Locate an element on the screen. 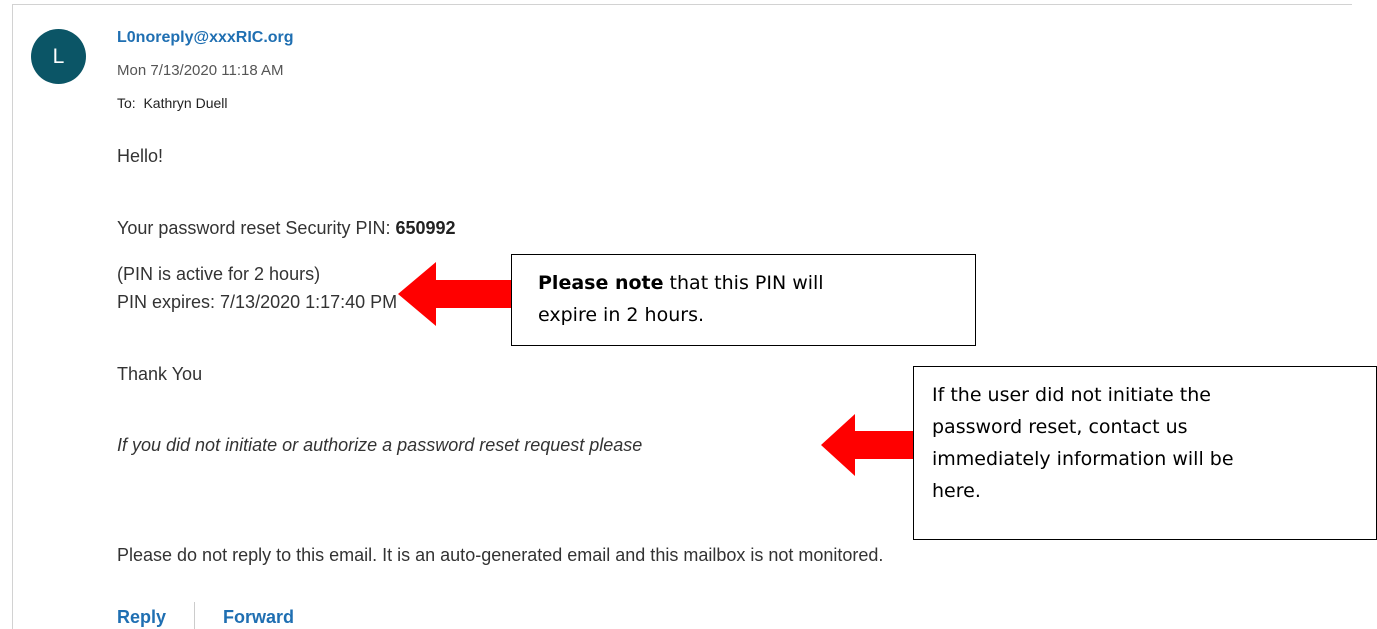 The width and height of the screenshot is (1377, 629). callout-1-line-2: expire in 2 hours. is located at coordinates (621, 315).